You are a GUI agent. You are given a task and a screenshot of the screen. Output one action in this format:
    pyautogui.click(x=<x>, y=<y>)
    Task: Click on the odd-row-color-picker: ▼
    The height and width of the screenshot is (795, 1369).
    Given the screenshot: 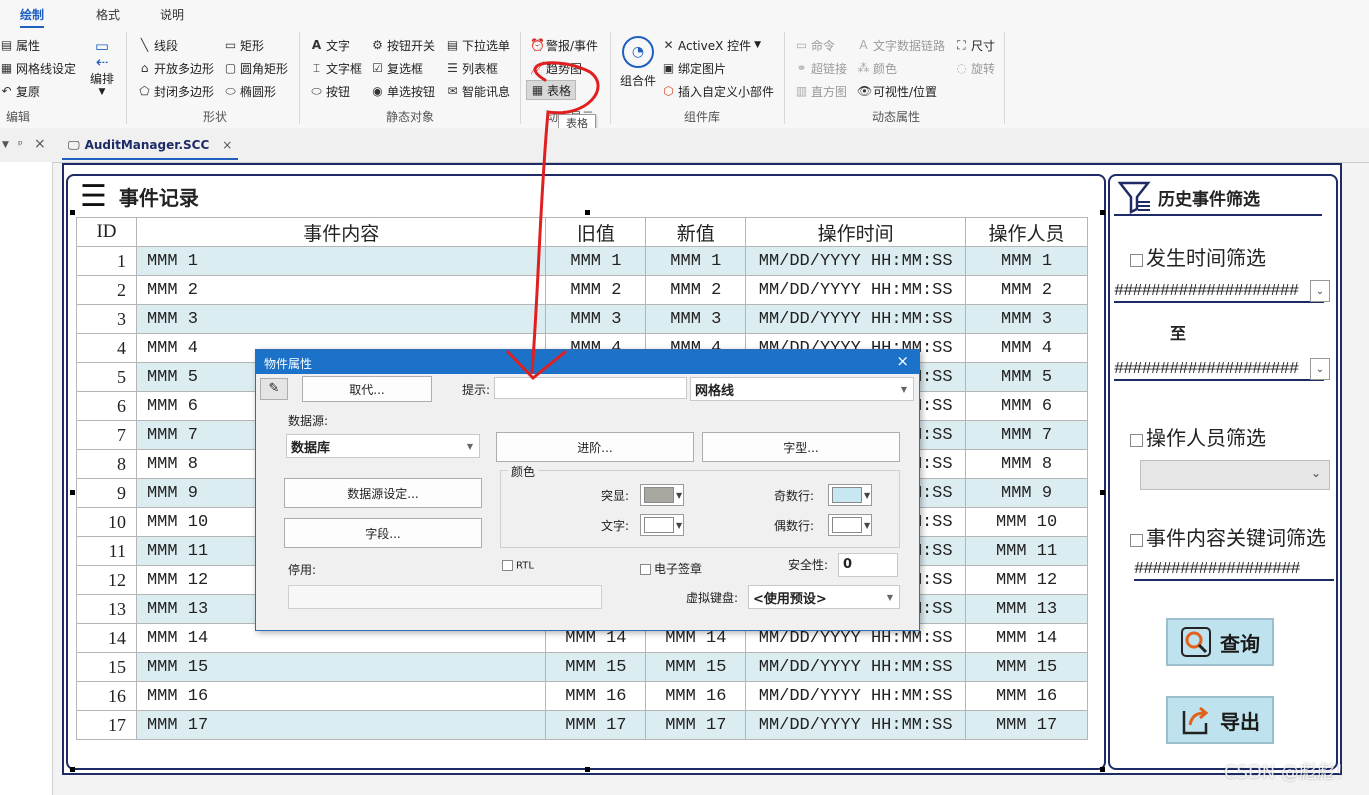 What is the action you would take?
    pyautogui.click(x=850, y=495)
    